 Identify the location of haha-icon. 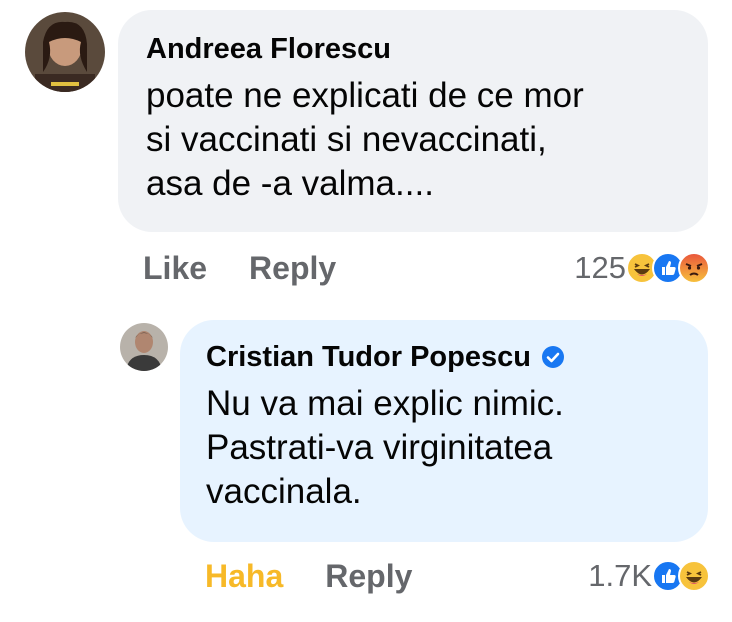
(694, 576).